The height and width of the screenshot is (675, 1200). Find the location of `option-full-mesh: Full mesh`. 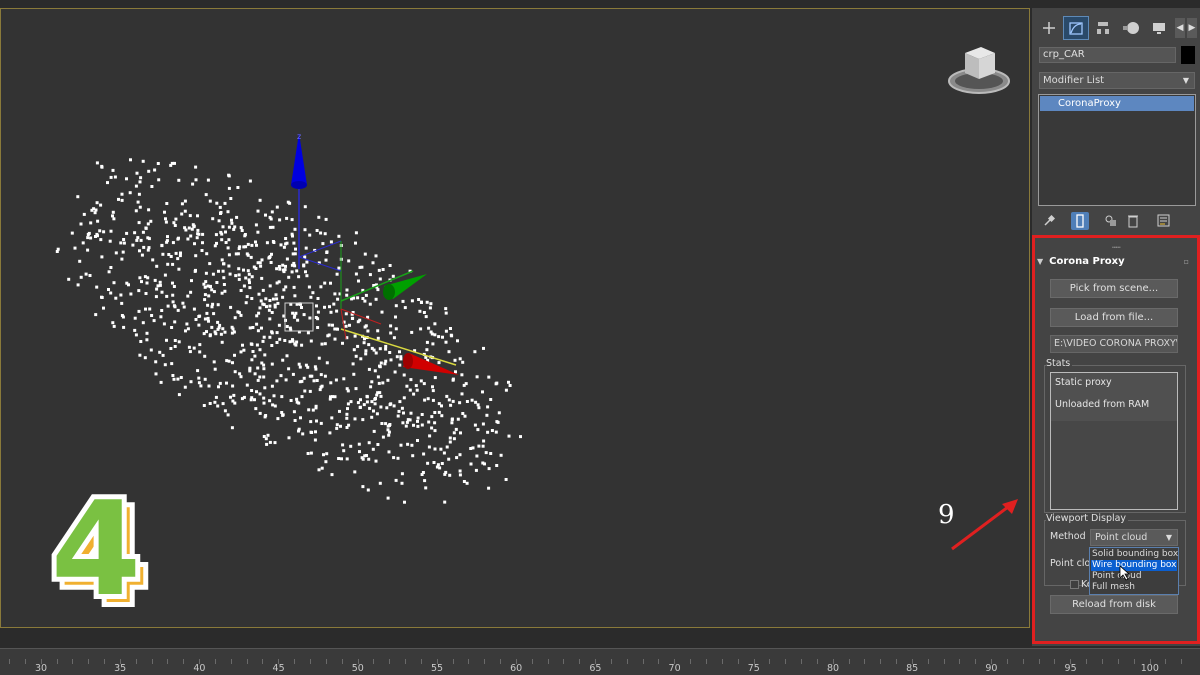

option-full-mesh: Full mesh is located at coordinates (1134, 587).